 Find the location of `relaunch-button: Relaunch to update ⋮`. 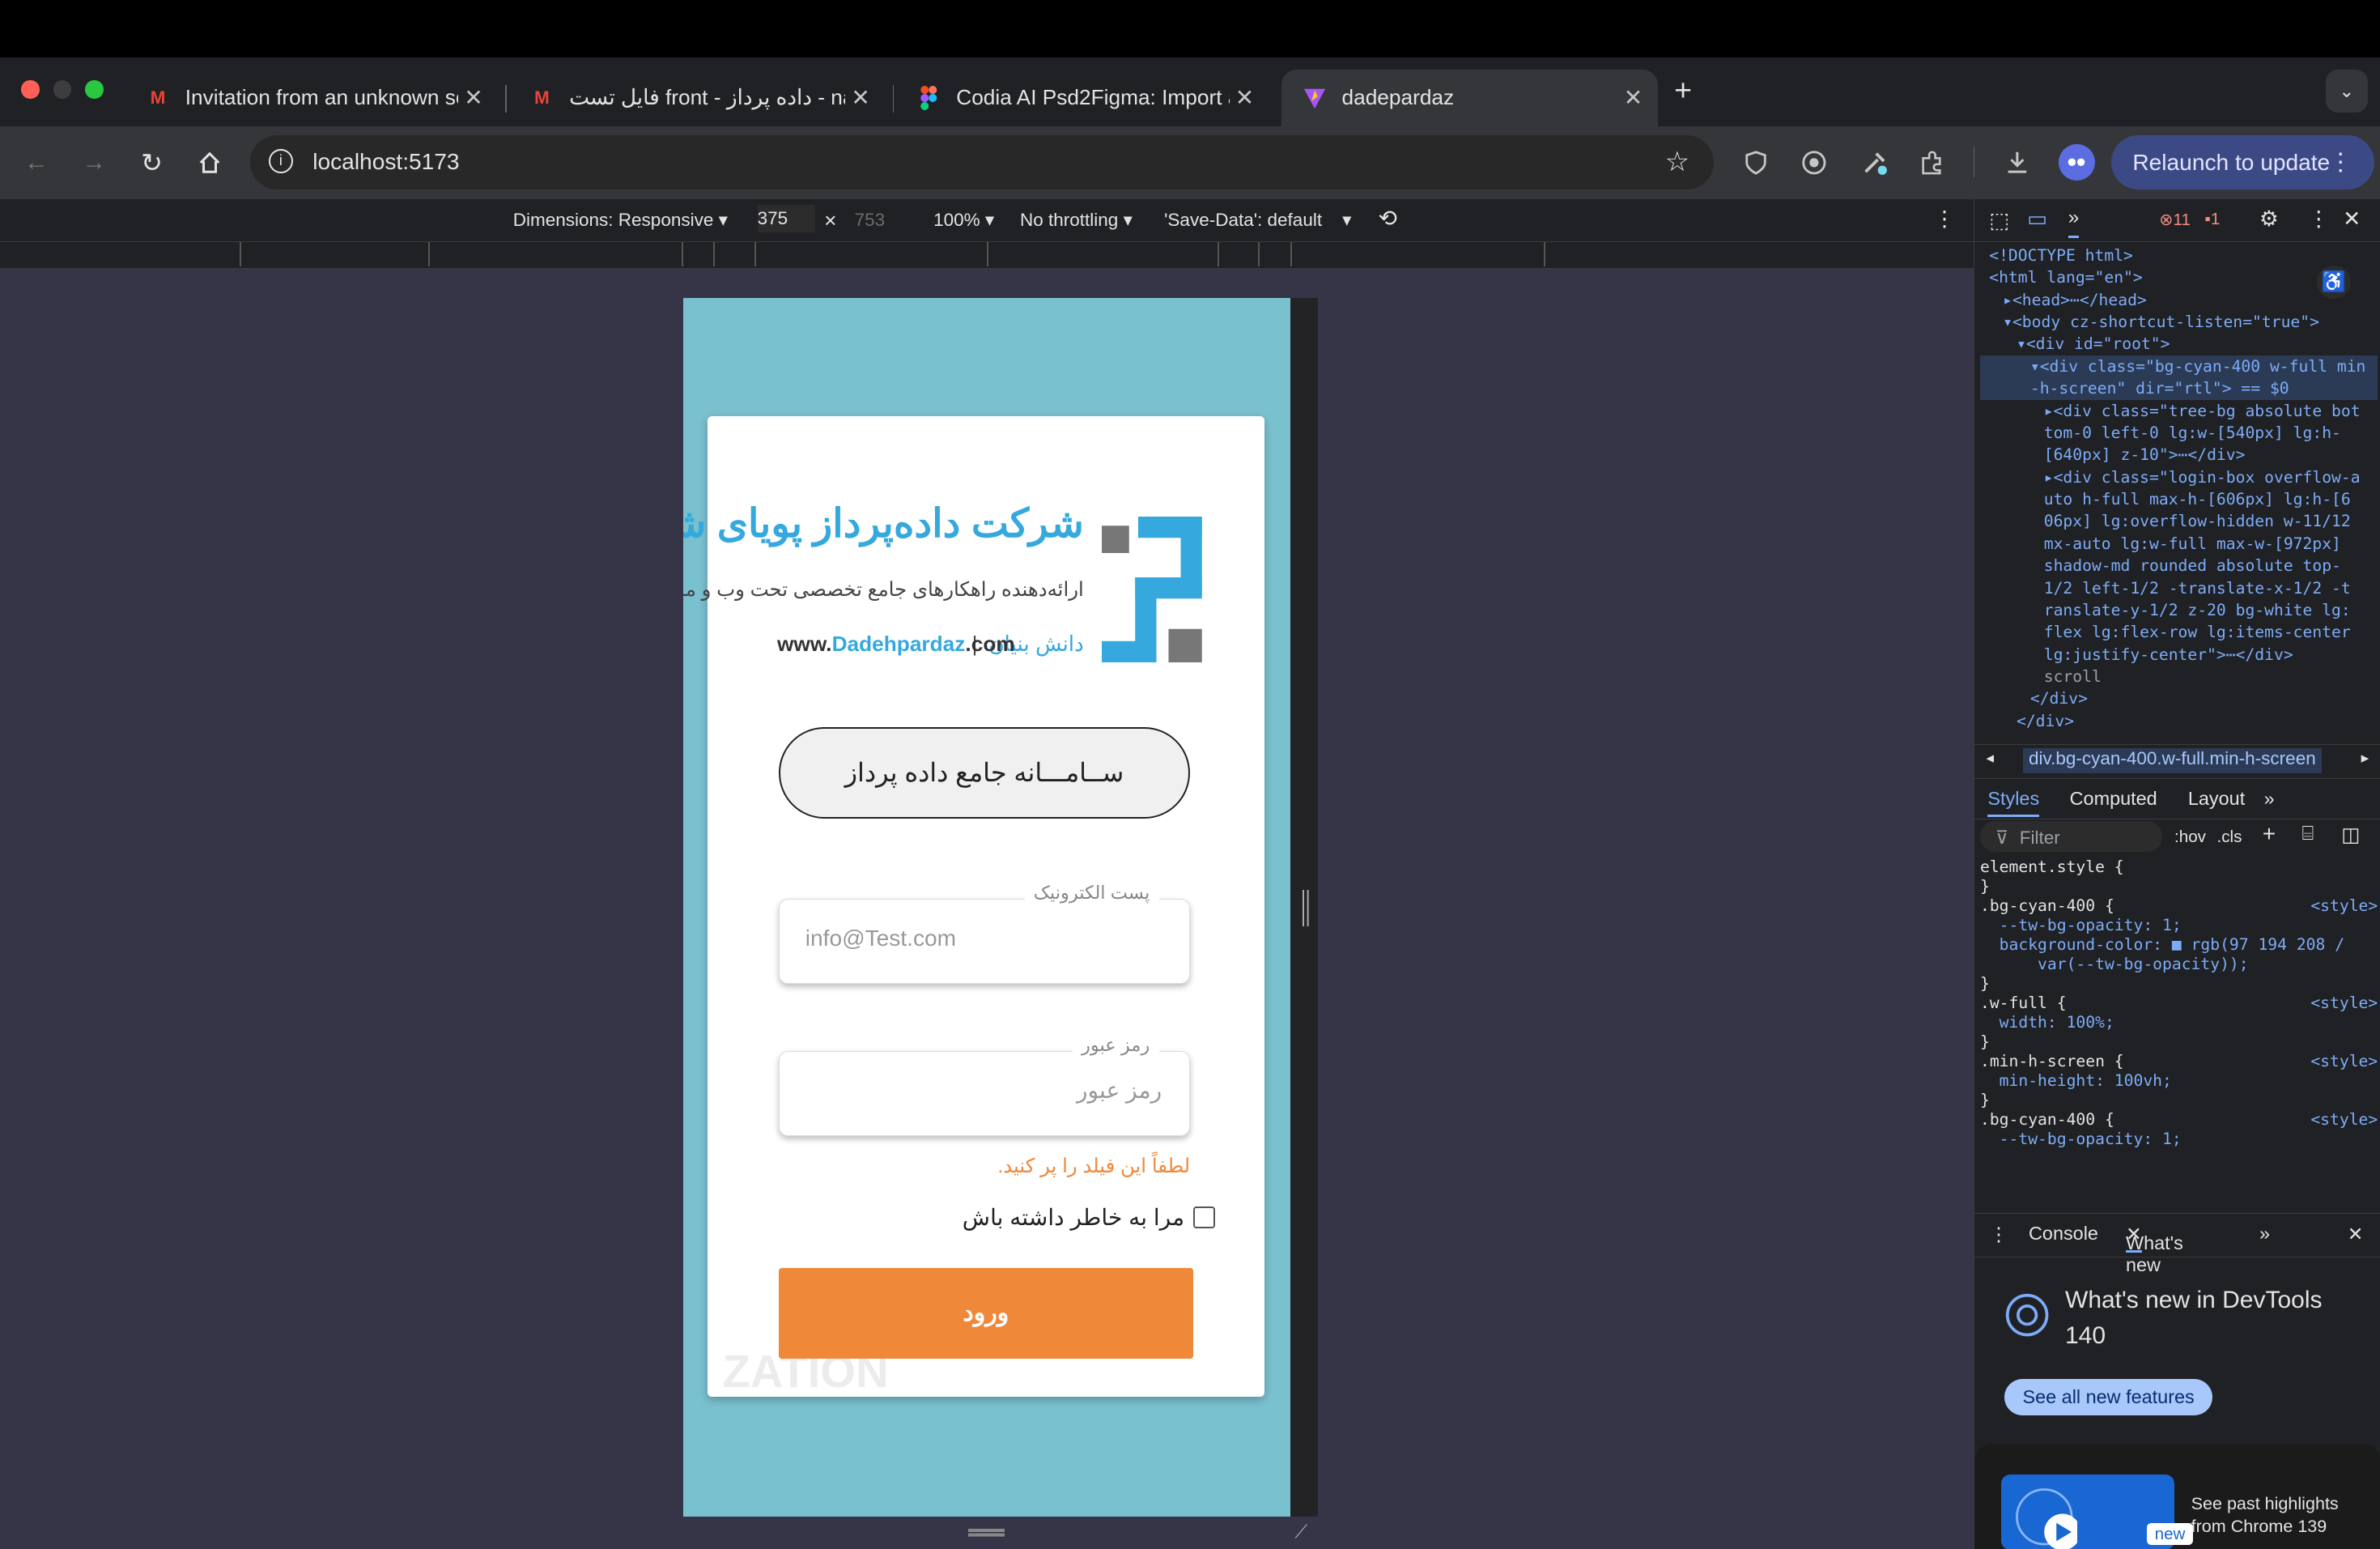

relaunch-button: Relaunch to update ⋮ is located at coordinates (2243, 162).